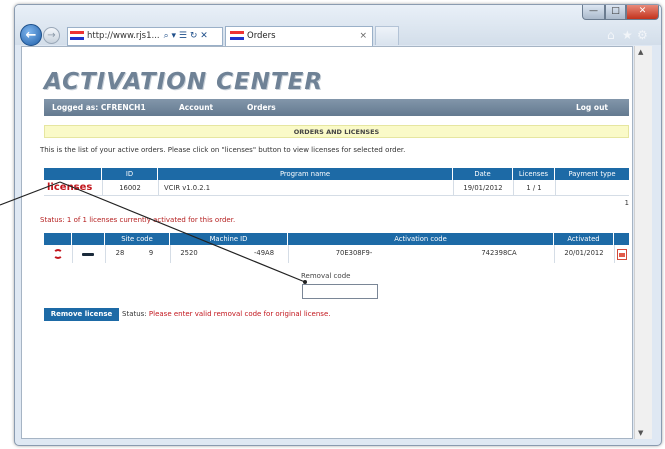 The height and width of the screenshot is (449, 665). I want to click on address-bar: http://www.rjs1... ⌕ ▾ ☰ ↻ ✕, so click(145, 36).